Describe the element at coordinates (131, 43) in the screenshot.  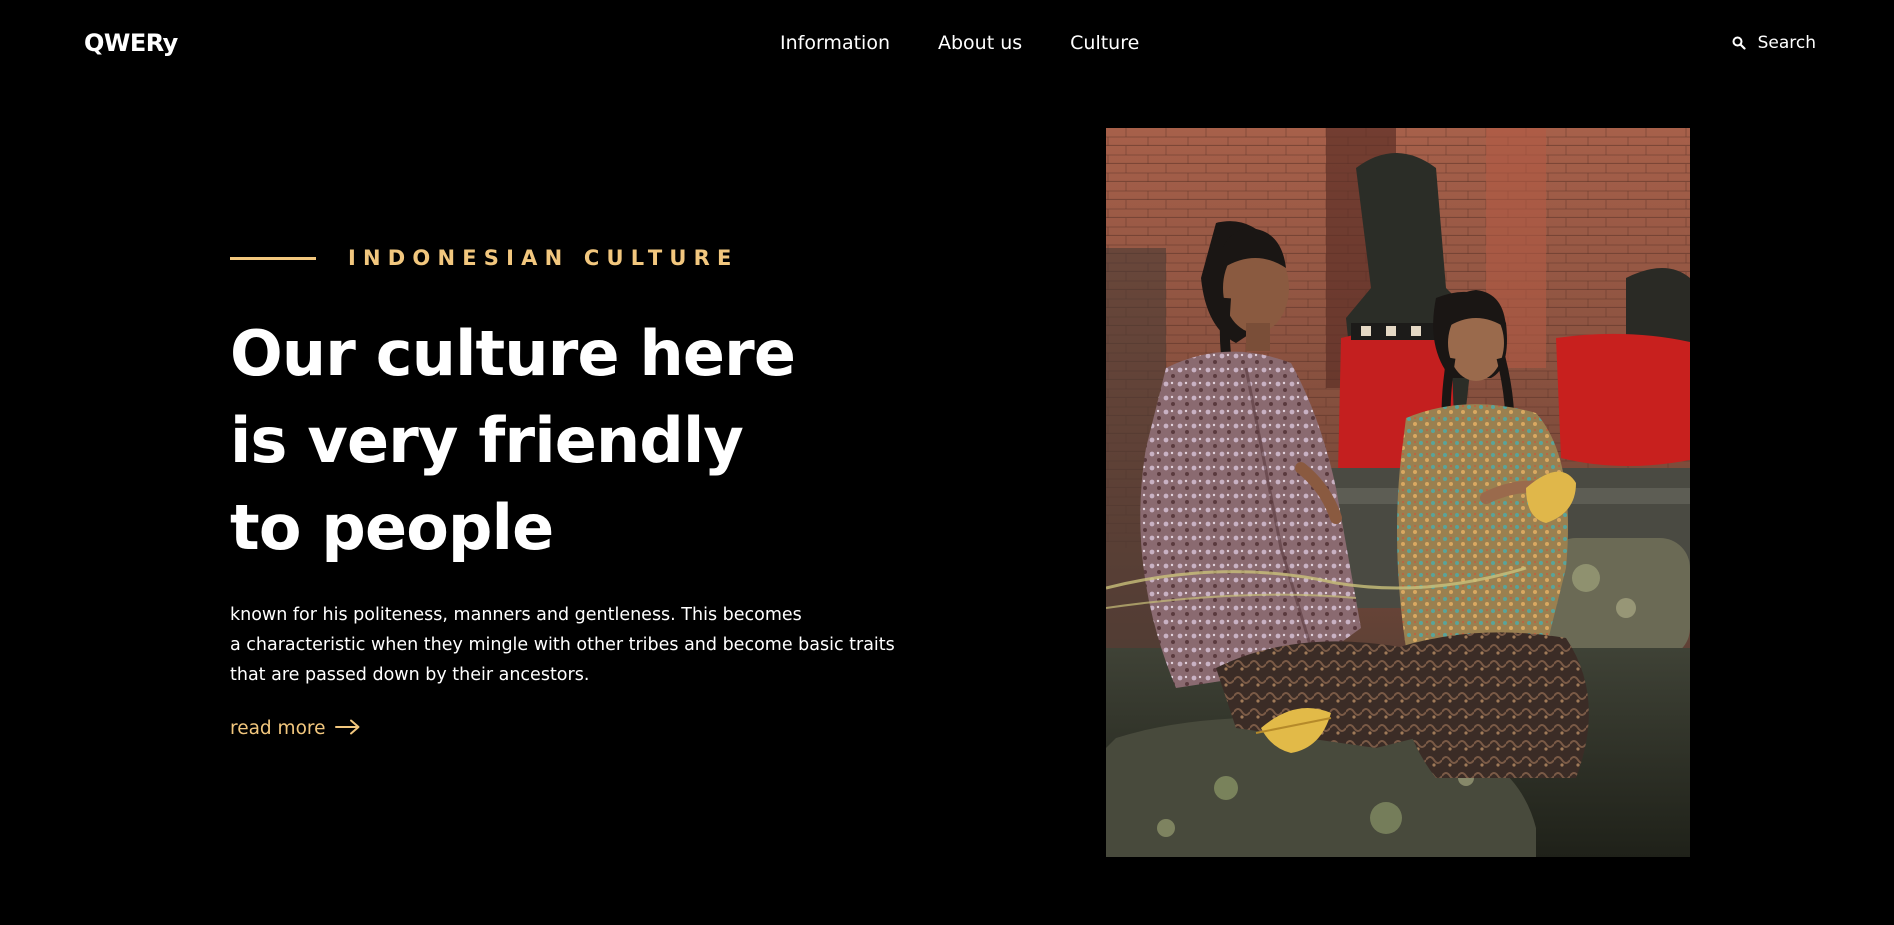
I see `site-logo: QWERy` at that location.